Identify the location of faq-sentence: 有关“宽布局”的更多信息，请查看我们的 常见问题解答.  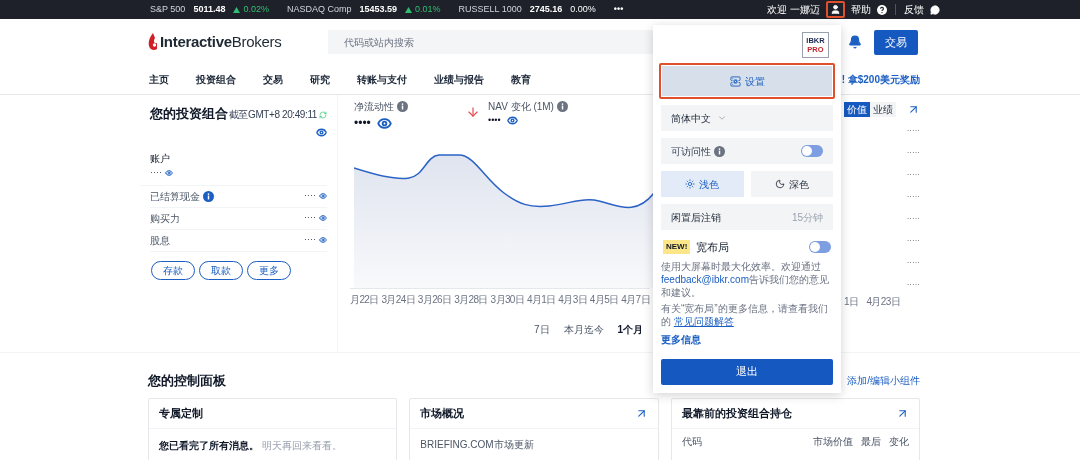
(745, 314).